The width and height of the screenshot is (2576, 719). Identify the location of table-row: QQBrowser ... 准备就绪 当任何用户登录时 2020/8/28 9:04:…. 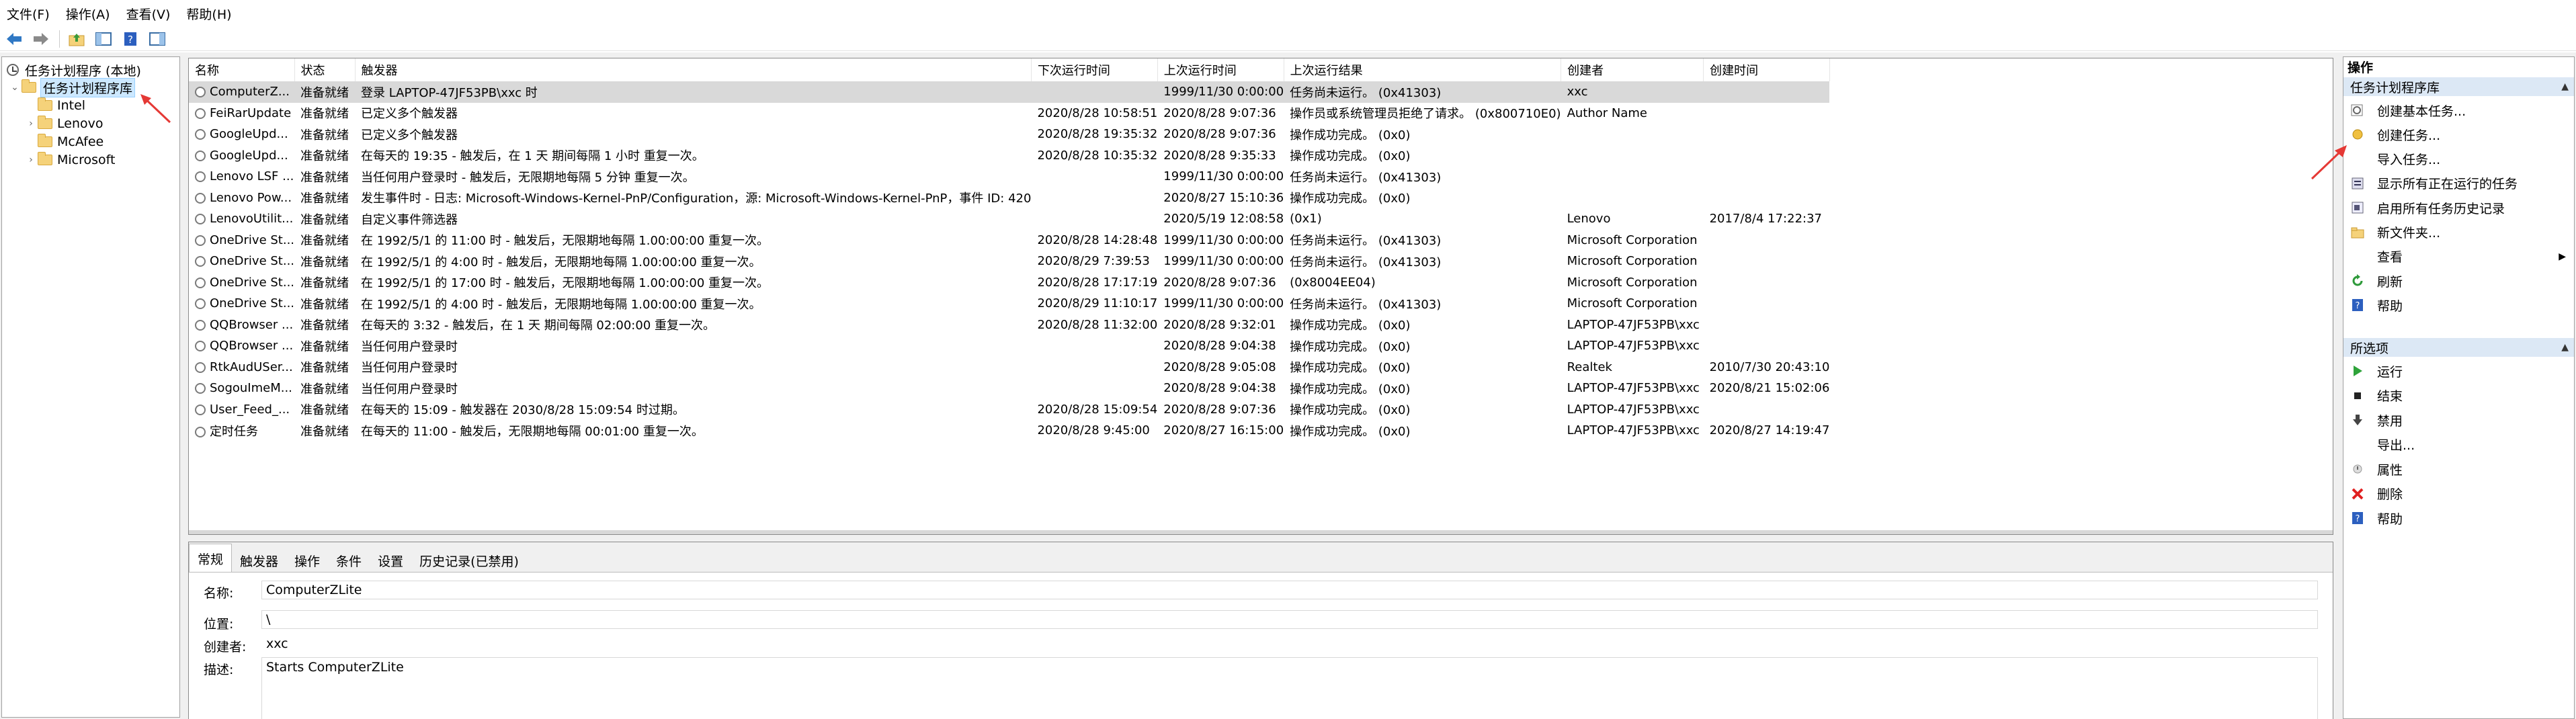
(1009, 346).